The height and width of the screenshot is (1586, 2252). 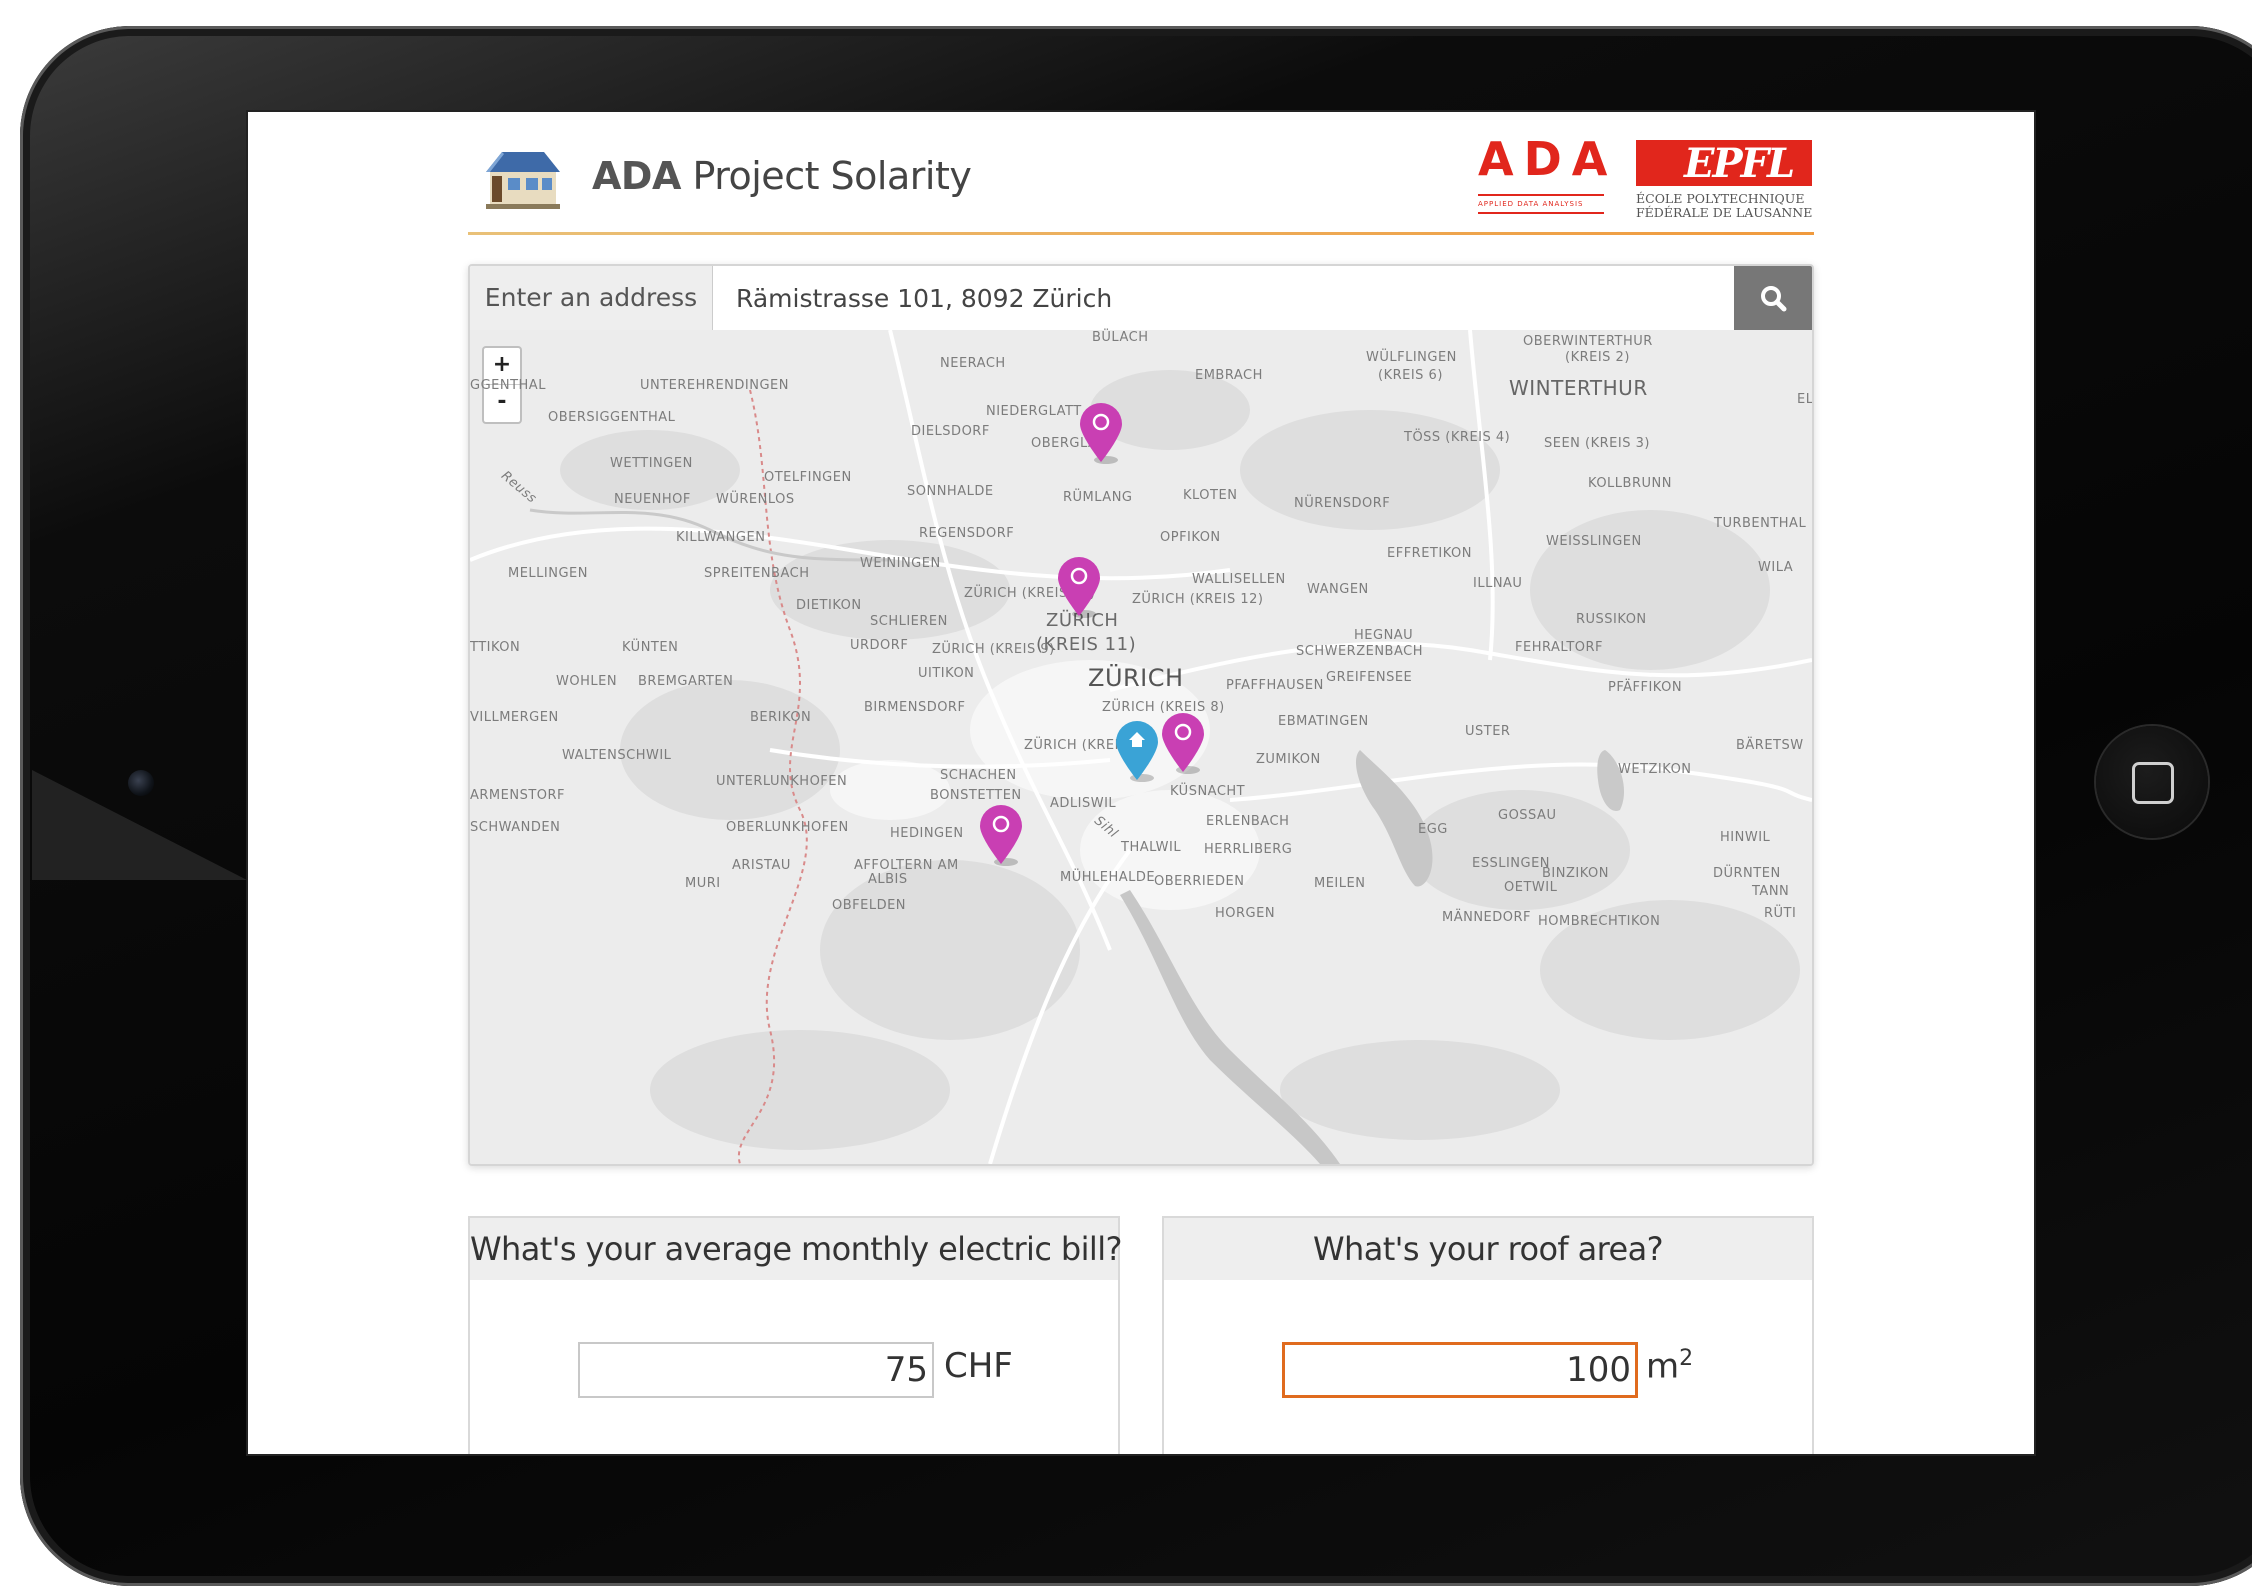 I want to click on map-place-label: WILA, so click(x=1776, y=567).